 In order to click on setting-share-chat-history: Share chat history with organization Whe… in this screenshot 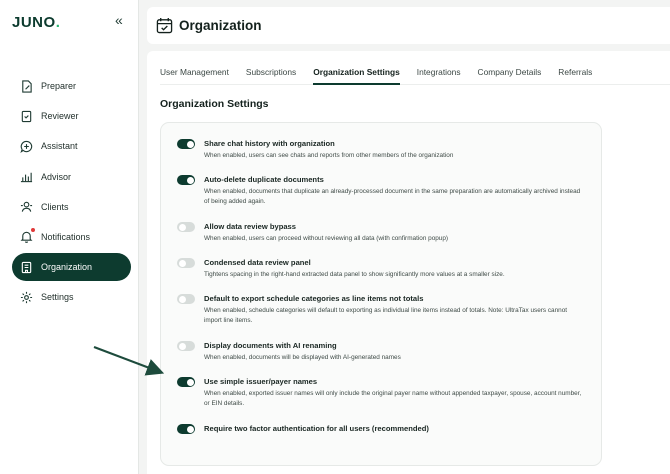, I will do `click(382, 150)`.